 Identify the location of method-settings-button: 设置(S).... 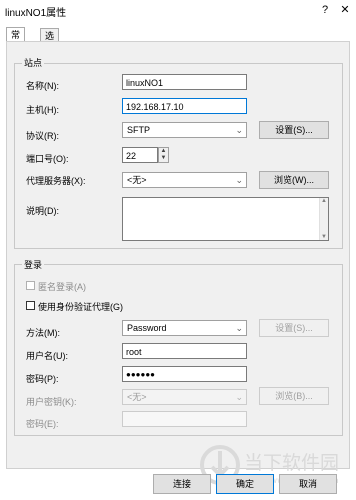
(294, 328).